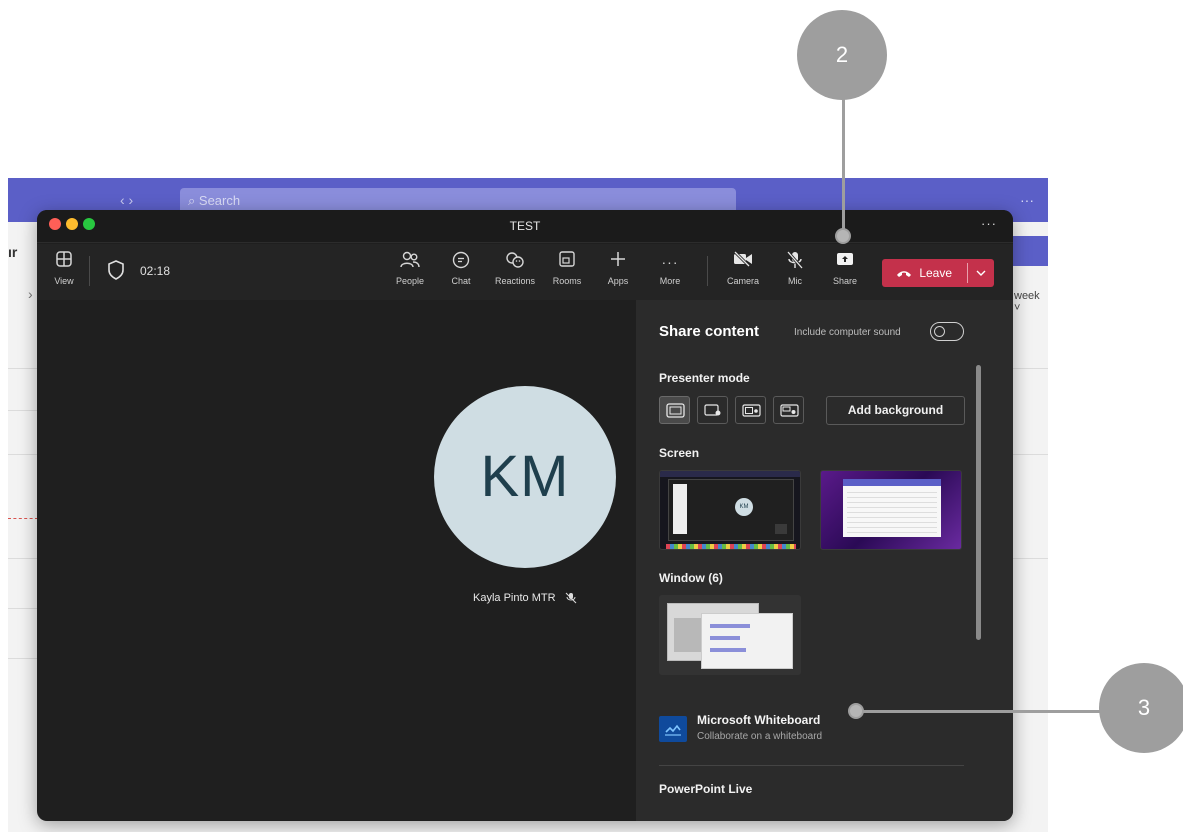 The height and width of the screenshot is (832, 1183). Describe the element at coordinates (845, 262) in the screenshot. I see `share-icon` at that location.